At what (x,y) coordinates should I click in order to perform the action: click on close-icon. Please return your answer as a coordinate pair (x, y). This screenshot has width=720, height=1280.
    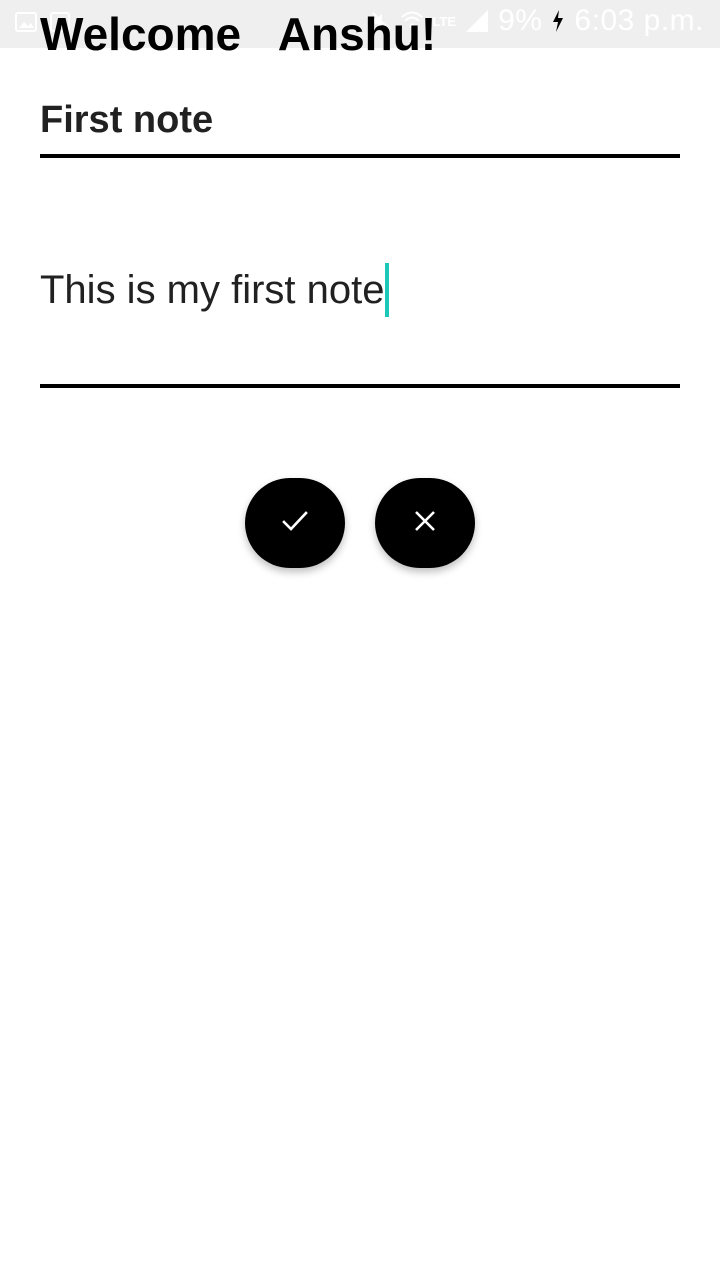
    Looking at the image, I should click on (425, 523).